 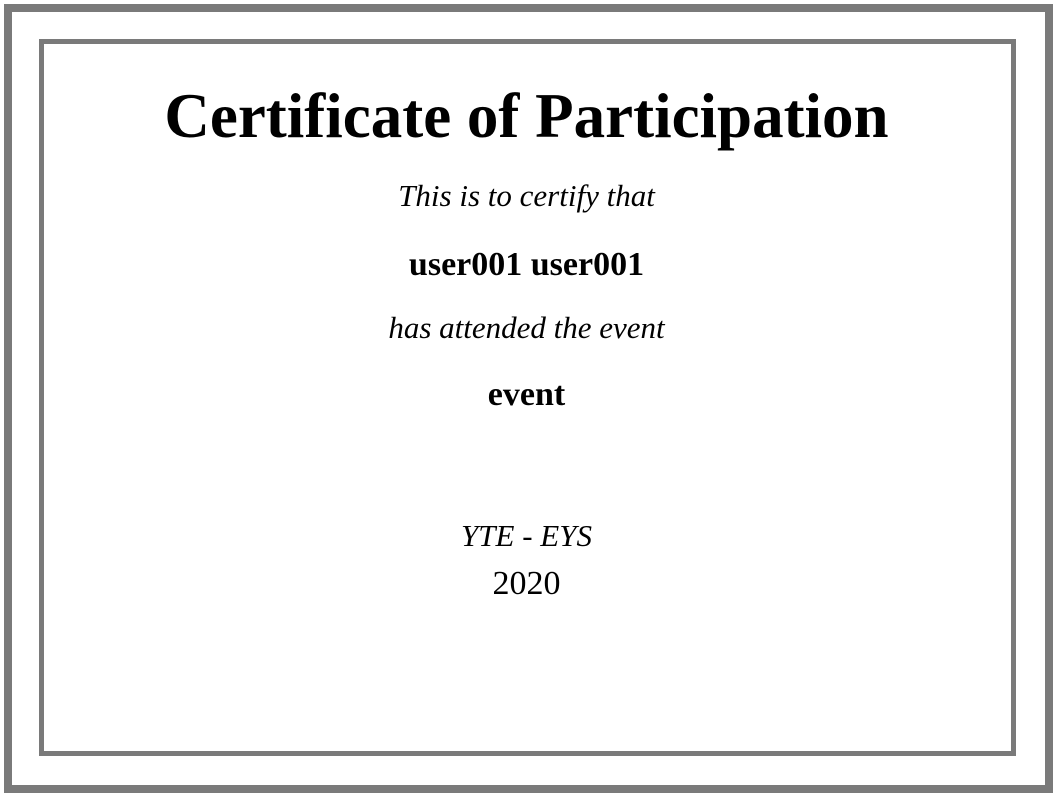 I want to click on event-name: event, so click(x=526, y=394).